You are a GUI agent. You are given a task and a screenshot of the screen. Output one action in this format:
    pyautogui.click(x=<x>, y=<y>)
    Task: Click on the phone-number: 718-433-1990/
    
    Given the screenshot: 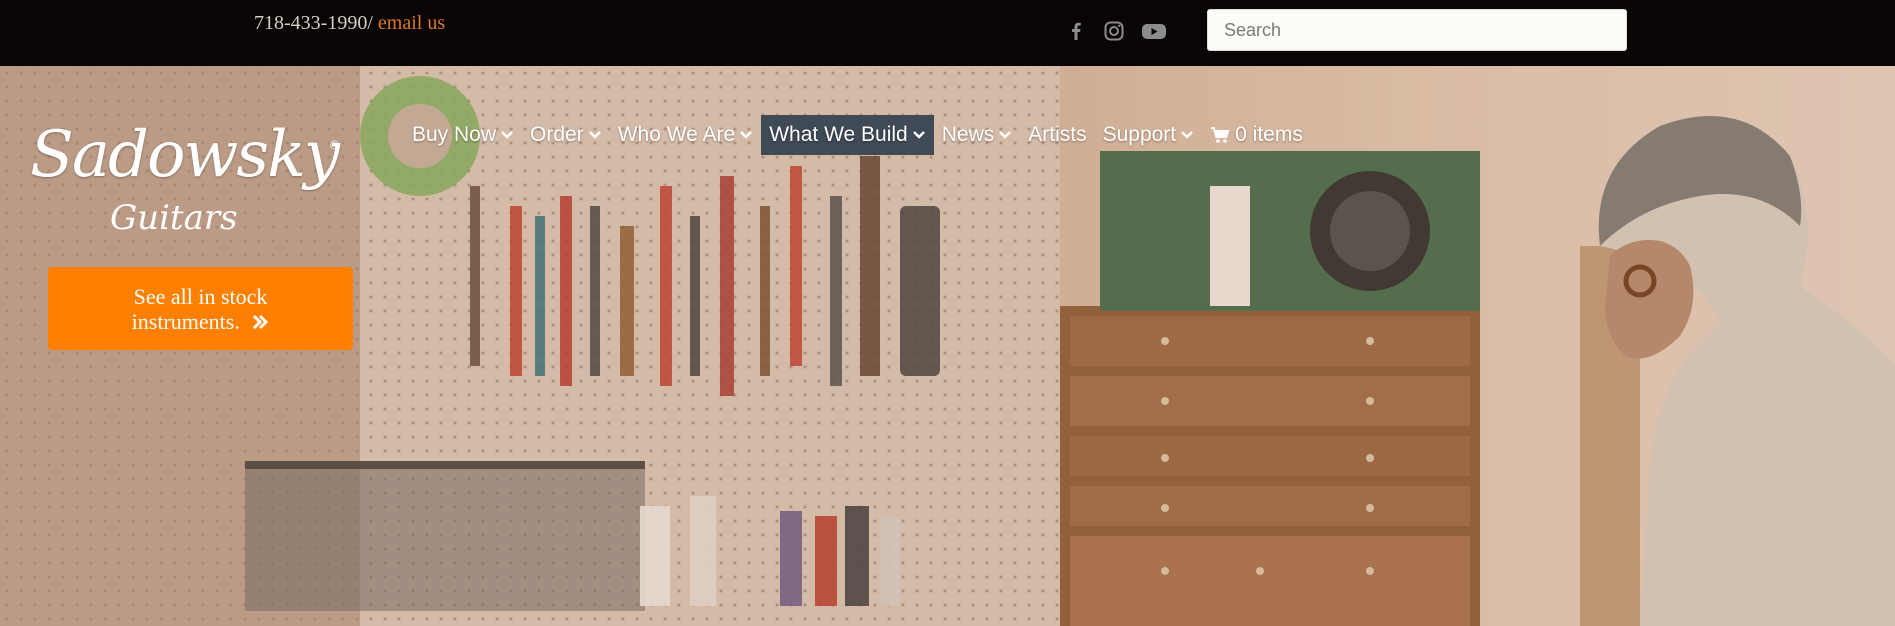 What is the action you would take?
    pyautogui.click(x=313, y=23)
    